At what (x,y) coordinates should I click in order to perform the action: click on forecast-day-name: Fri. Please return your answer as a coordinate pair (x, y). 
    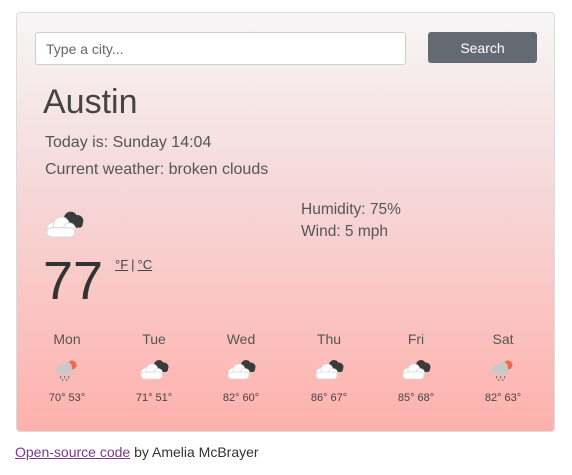
    Looking at the image, I should click on (416, 339).